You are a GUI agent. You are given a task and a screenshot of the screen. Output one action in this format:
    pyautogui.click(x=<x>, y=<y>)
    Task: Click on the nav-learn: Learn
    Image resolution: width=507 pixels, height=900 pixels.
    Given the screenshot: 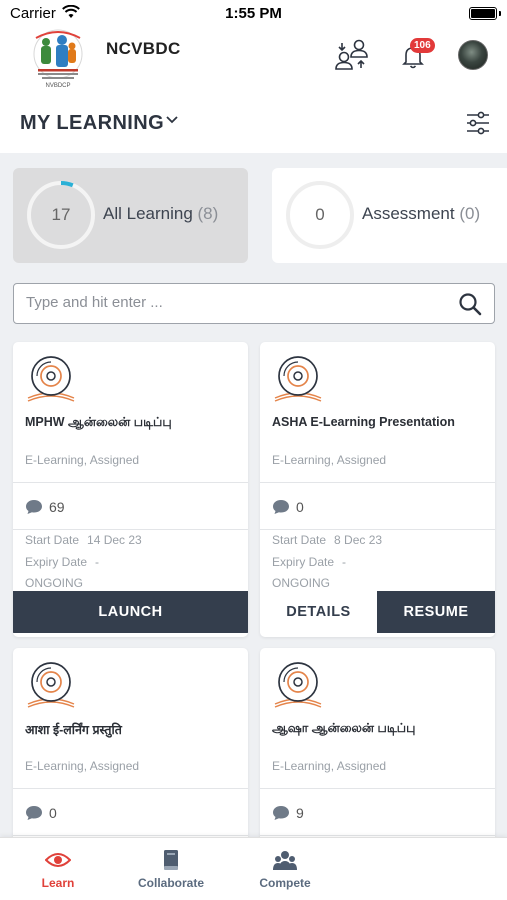 What is the action you would take?
    pyautogui.click(x=58, y=869)
    